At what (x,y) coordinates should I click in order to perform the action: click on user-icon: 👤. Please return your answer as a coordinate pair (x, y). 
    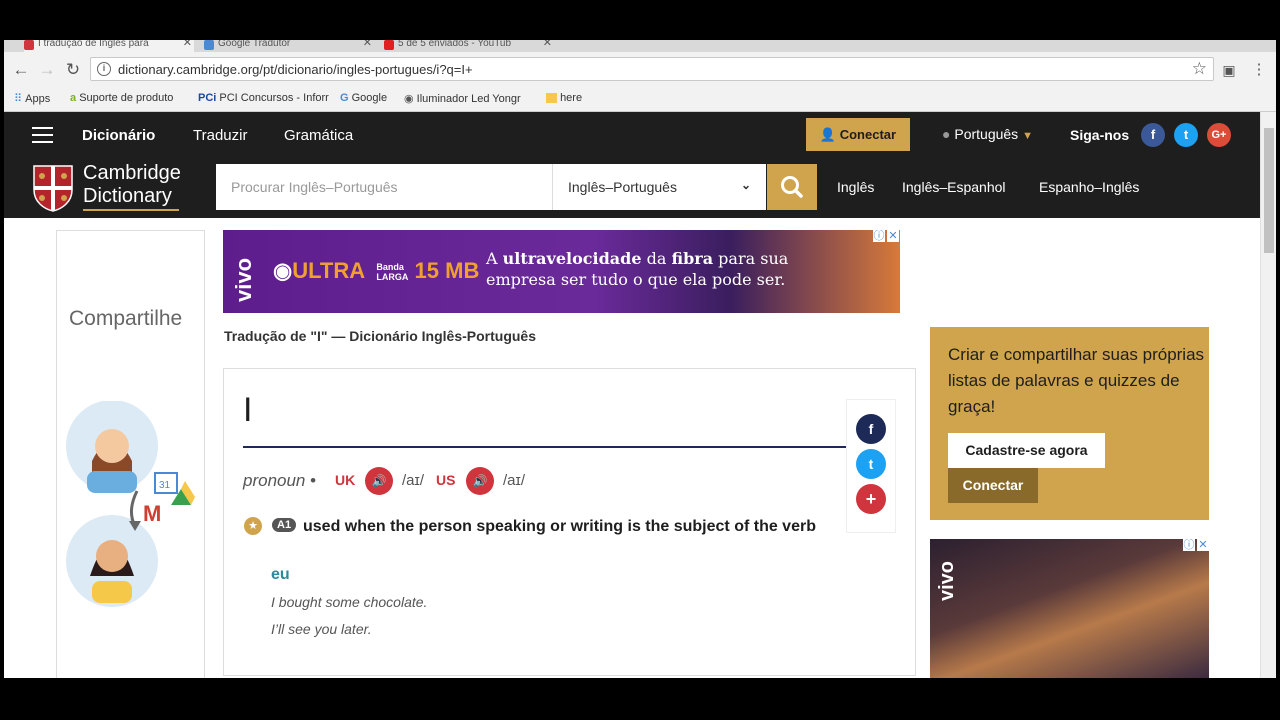
    Looking at the image, I should click on (828, 134).